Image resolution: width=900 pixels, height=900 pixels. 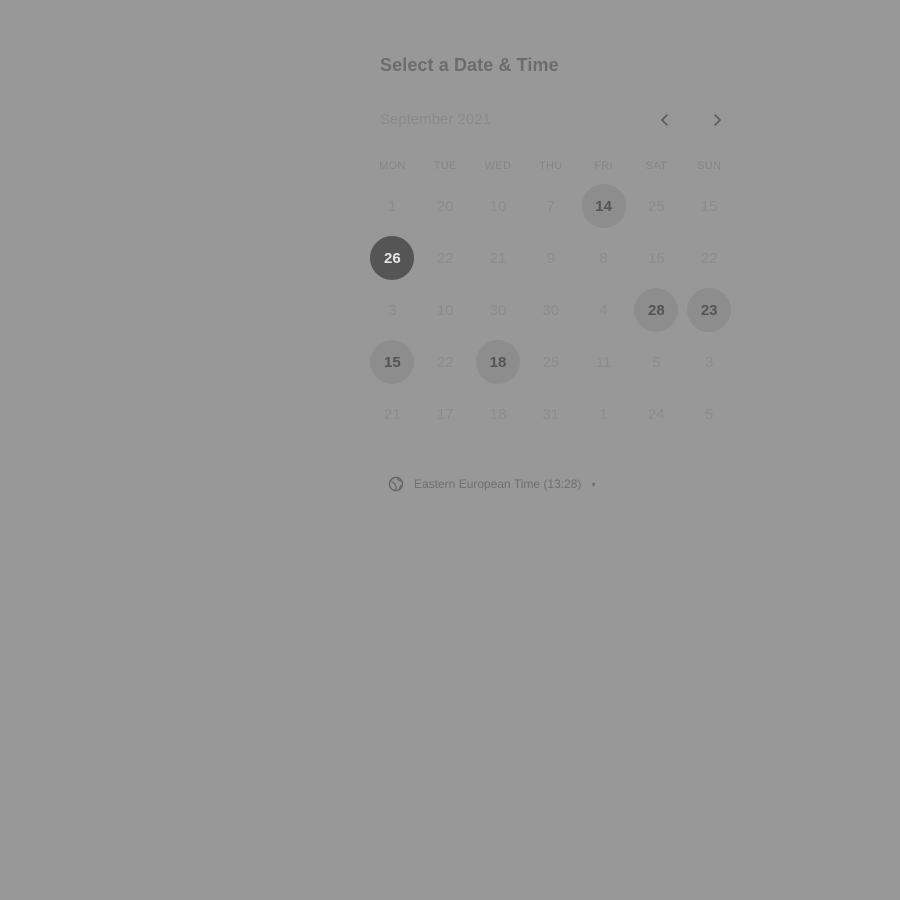 I want to click on weekday-label: SAT, so click(x=656, y=166).